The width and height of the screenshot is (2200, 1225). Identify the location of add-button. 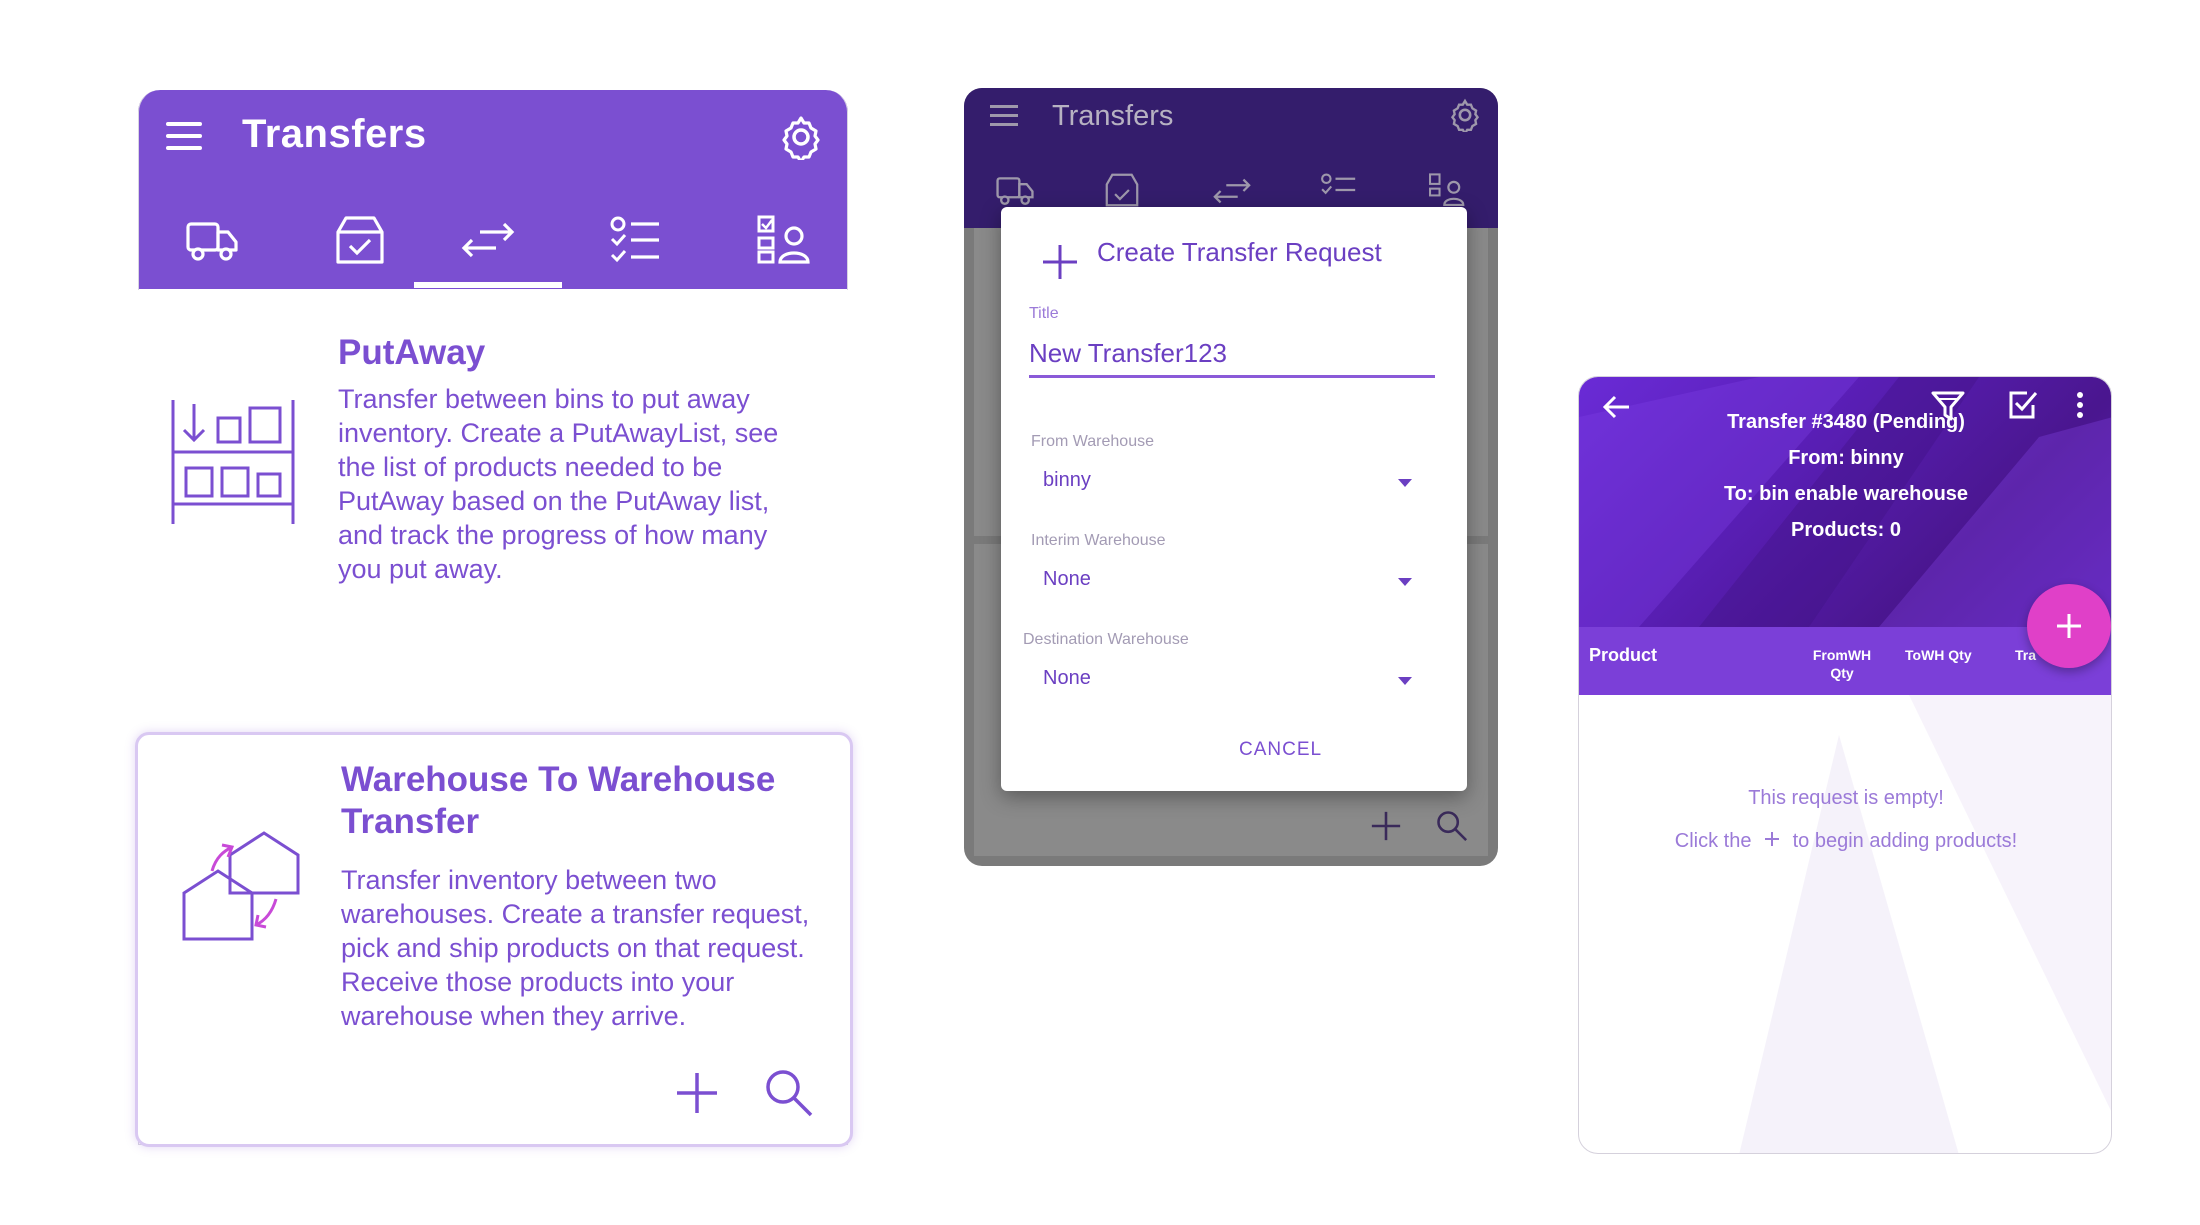
(697, 1093).